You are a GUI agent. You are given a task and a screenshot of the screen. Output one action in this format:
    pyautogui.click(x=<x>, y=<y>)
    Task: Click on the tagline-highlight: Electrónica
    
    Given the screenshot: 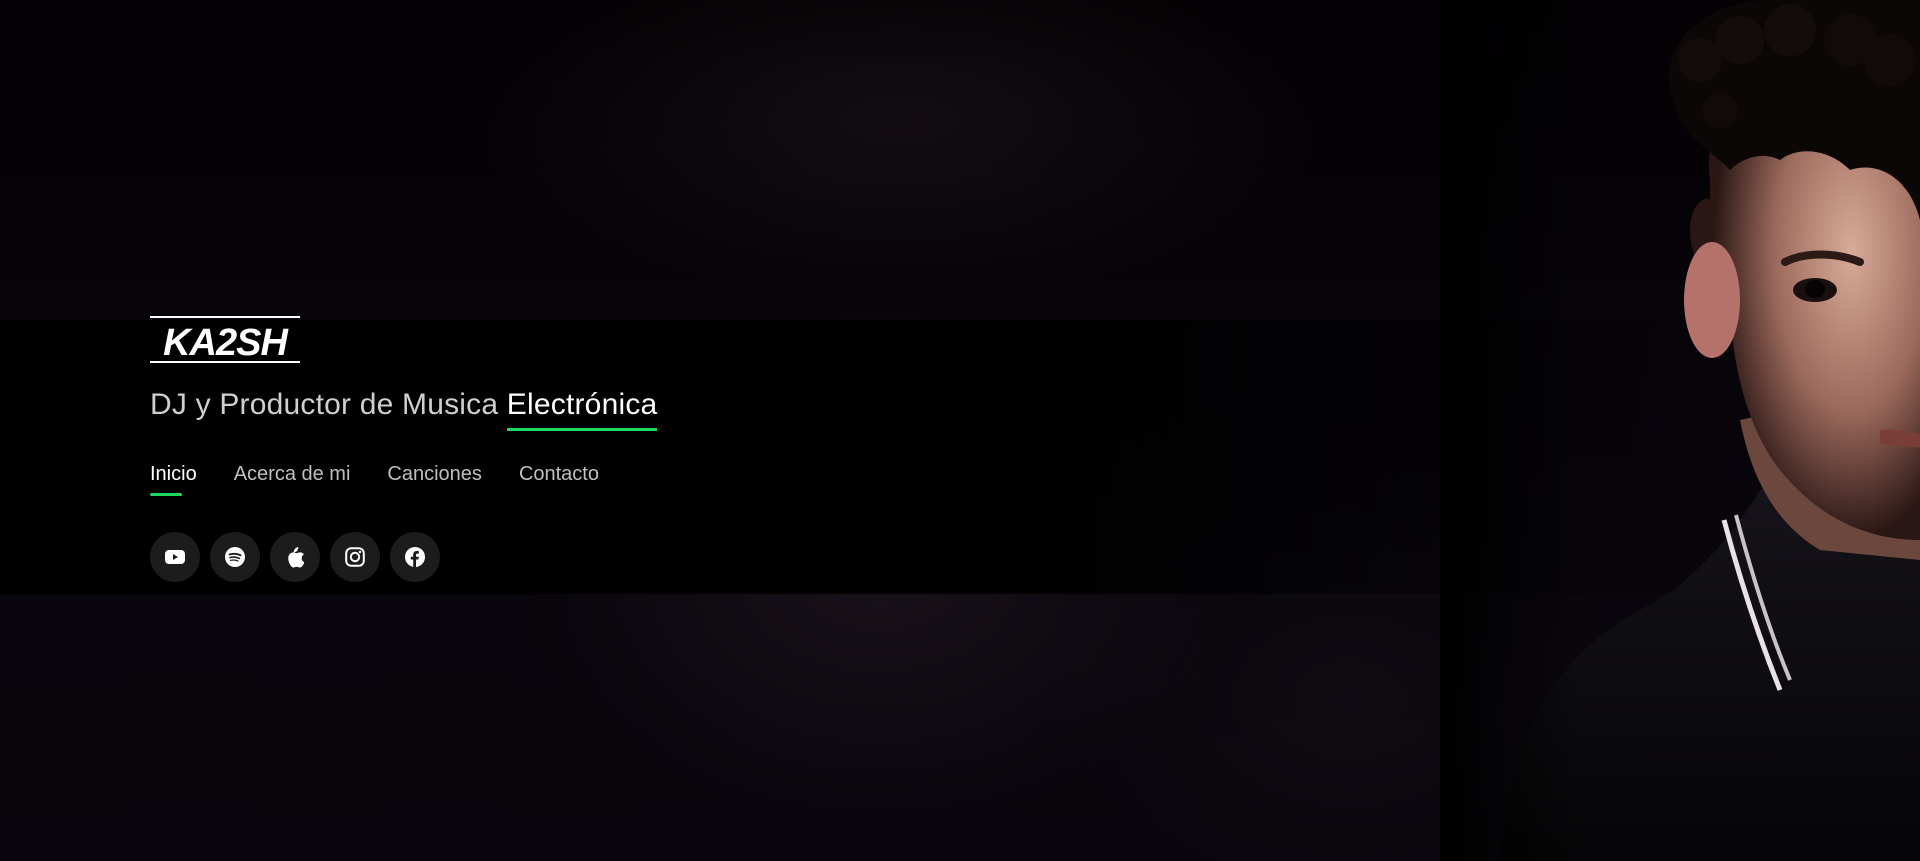 What is the action you would take?
    pyautogui.click(x=582, y=409)
    